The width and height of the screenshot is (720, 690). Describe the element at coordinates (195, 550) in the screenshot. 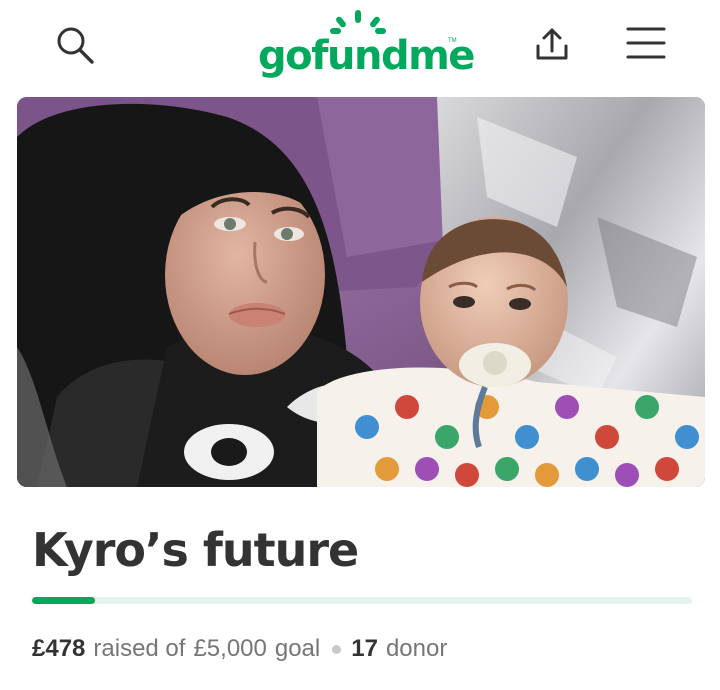

I see `campaign-title: Kyro’s future` at that location.